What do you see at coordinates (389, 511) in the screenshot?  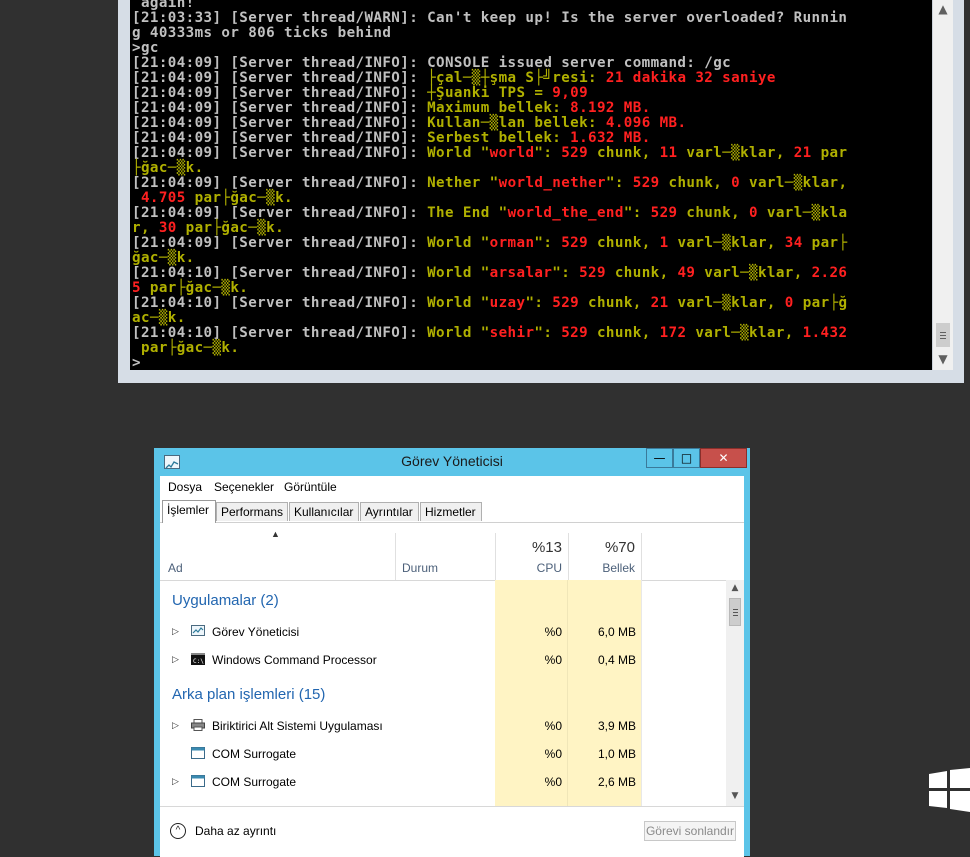 I see `tab-details: Ayrıntılar` at bounding box center [389, 511].